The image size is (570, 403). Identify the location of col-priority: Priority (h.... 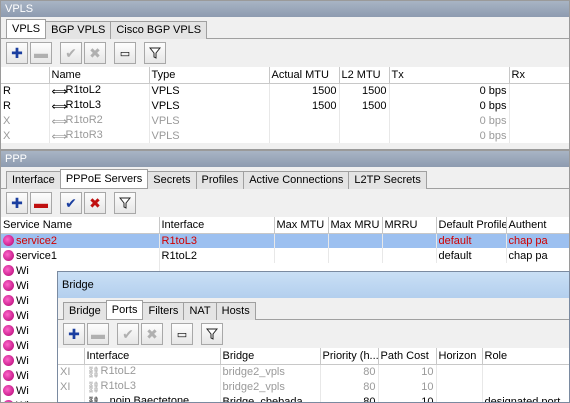
(349, 356).